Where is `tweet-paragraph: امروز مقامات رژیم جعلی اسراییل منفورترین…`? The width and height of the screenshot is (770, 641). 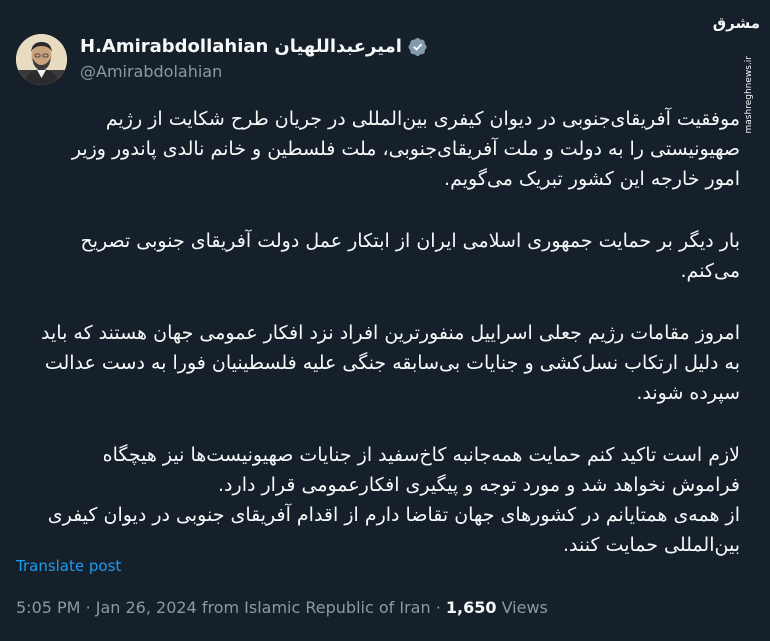 tweet-paragraph: امروز مقامات رژیم جعلی اسراییل منفورترین… is located at coordinates (390, 363).